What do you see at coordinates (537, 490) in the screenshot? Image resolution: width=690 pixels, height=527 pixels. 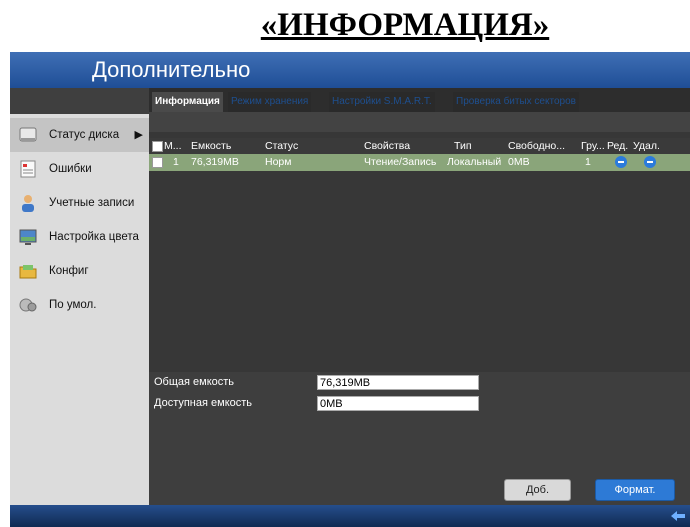 I see `add-button: Доб.` at bounding box center [537, 490].